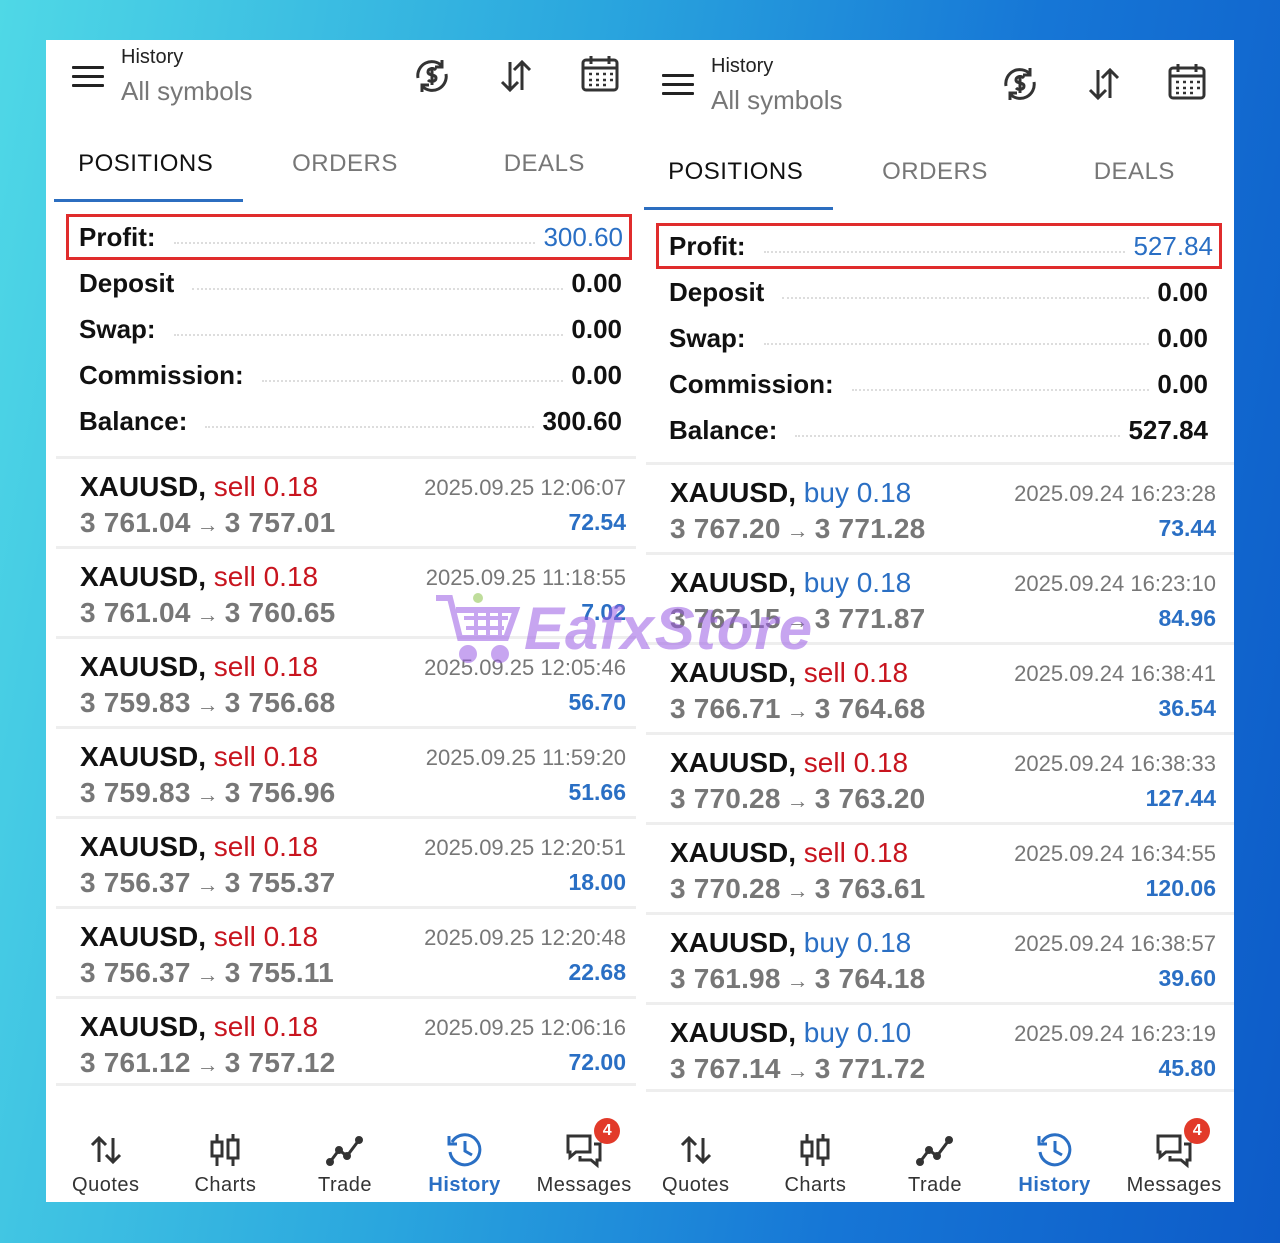  What do you see at coordinates (725, 618) in the screenshot?
I see `deal-open-price: 3 767.15` at bounding box center [725, 618].